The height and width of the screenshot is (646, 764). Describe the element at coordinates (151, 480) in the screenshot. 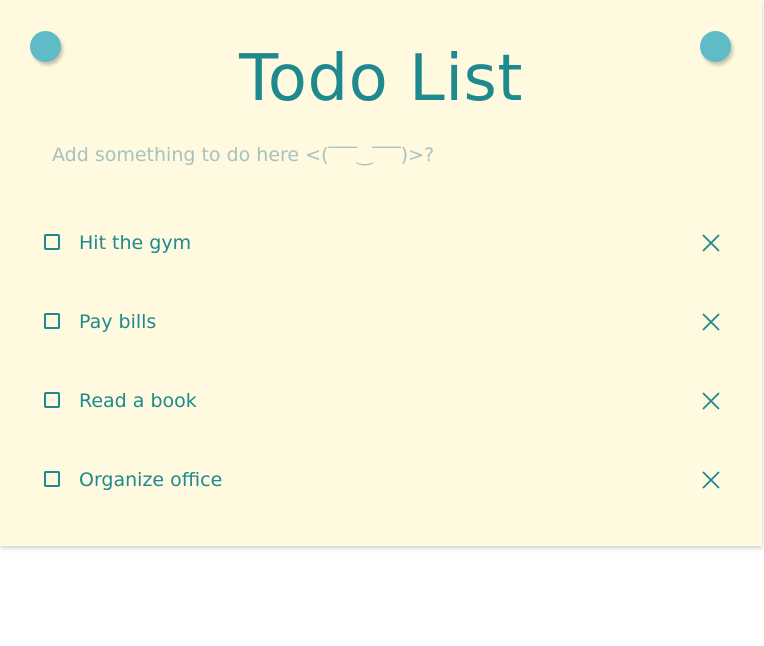

I see `todo-label: Organize office` at that location.